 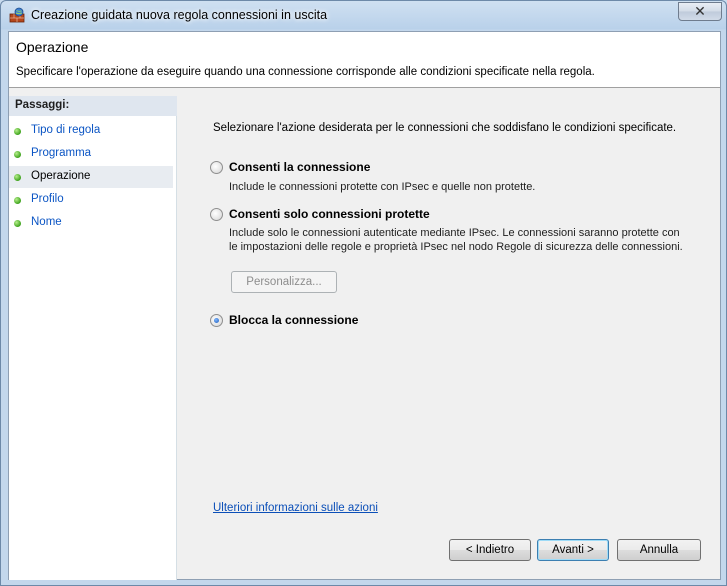 I want to click on radio-allow-secure, so click(x=216, y=214).